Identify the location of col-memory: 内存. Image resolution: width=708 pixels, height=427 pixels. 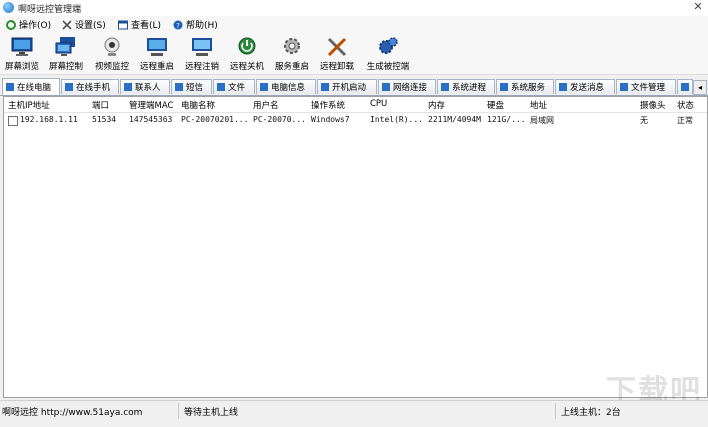
(436, 105).